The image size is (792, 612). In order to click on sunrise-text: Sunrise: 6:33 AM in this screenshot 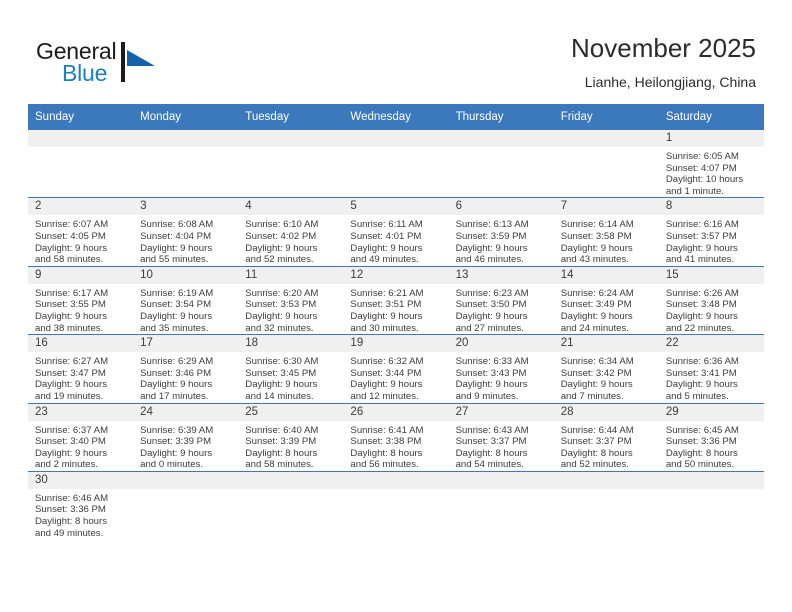, I will do `click(492, 362)`.